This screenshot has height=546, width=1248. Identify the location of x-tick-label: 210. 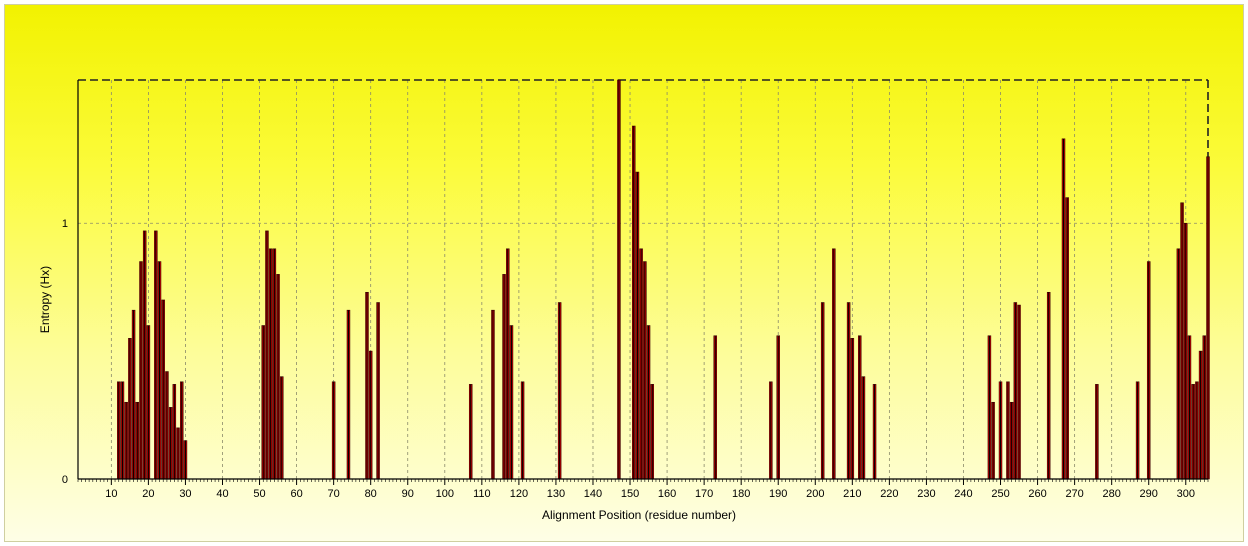
(852, 494).